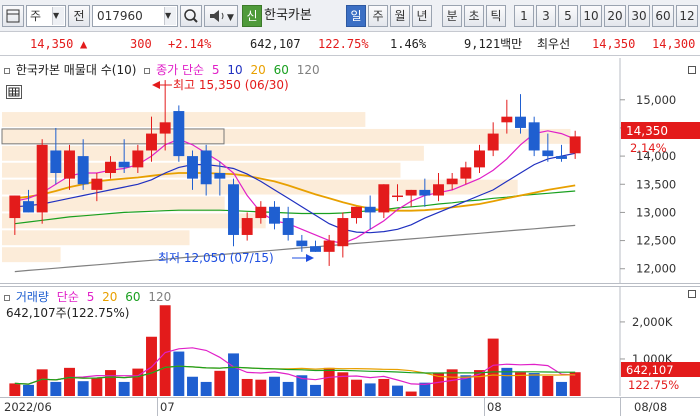 The height and width of the screenshot is (416, 700). I want to click on volume-y-label: 2,000K, so click(652, 322).